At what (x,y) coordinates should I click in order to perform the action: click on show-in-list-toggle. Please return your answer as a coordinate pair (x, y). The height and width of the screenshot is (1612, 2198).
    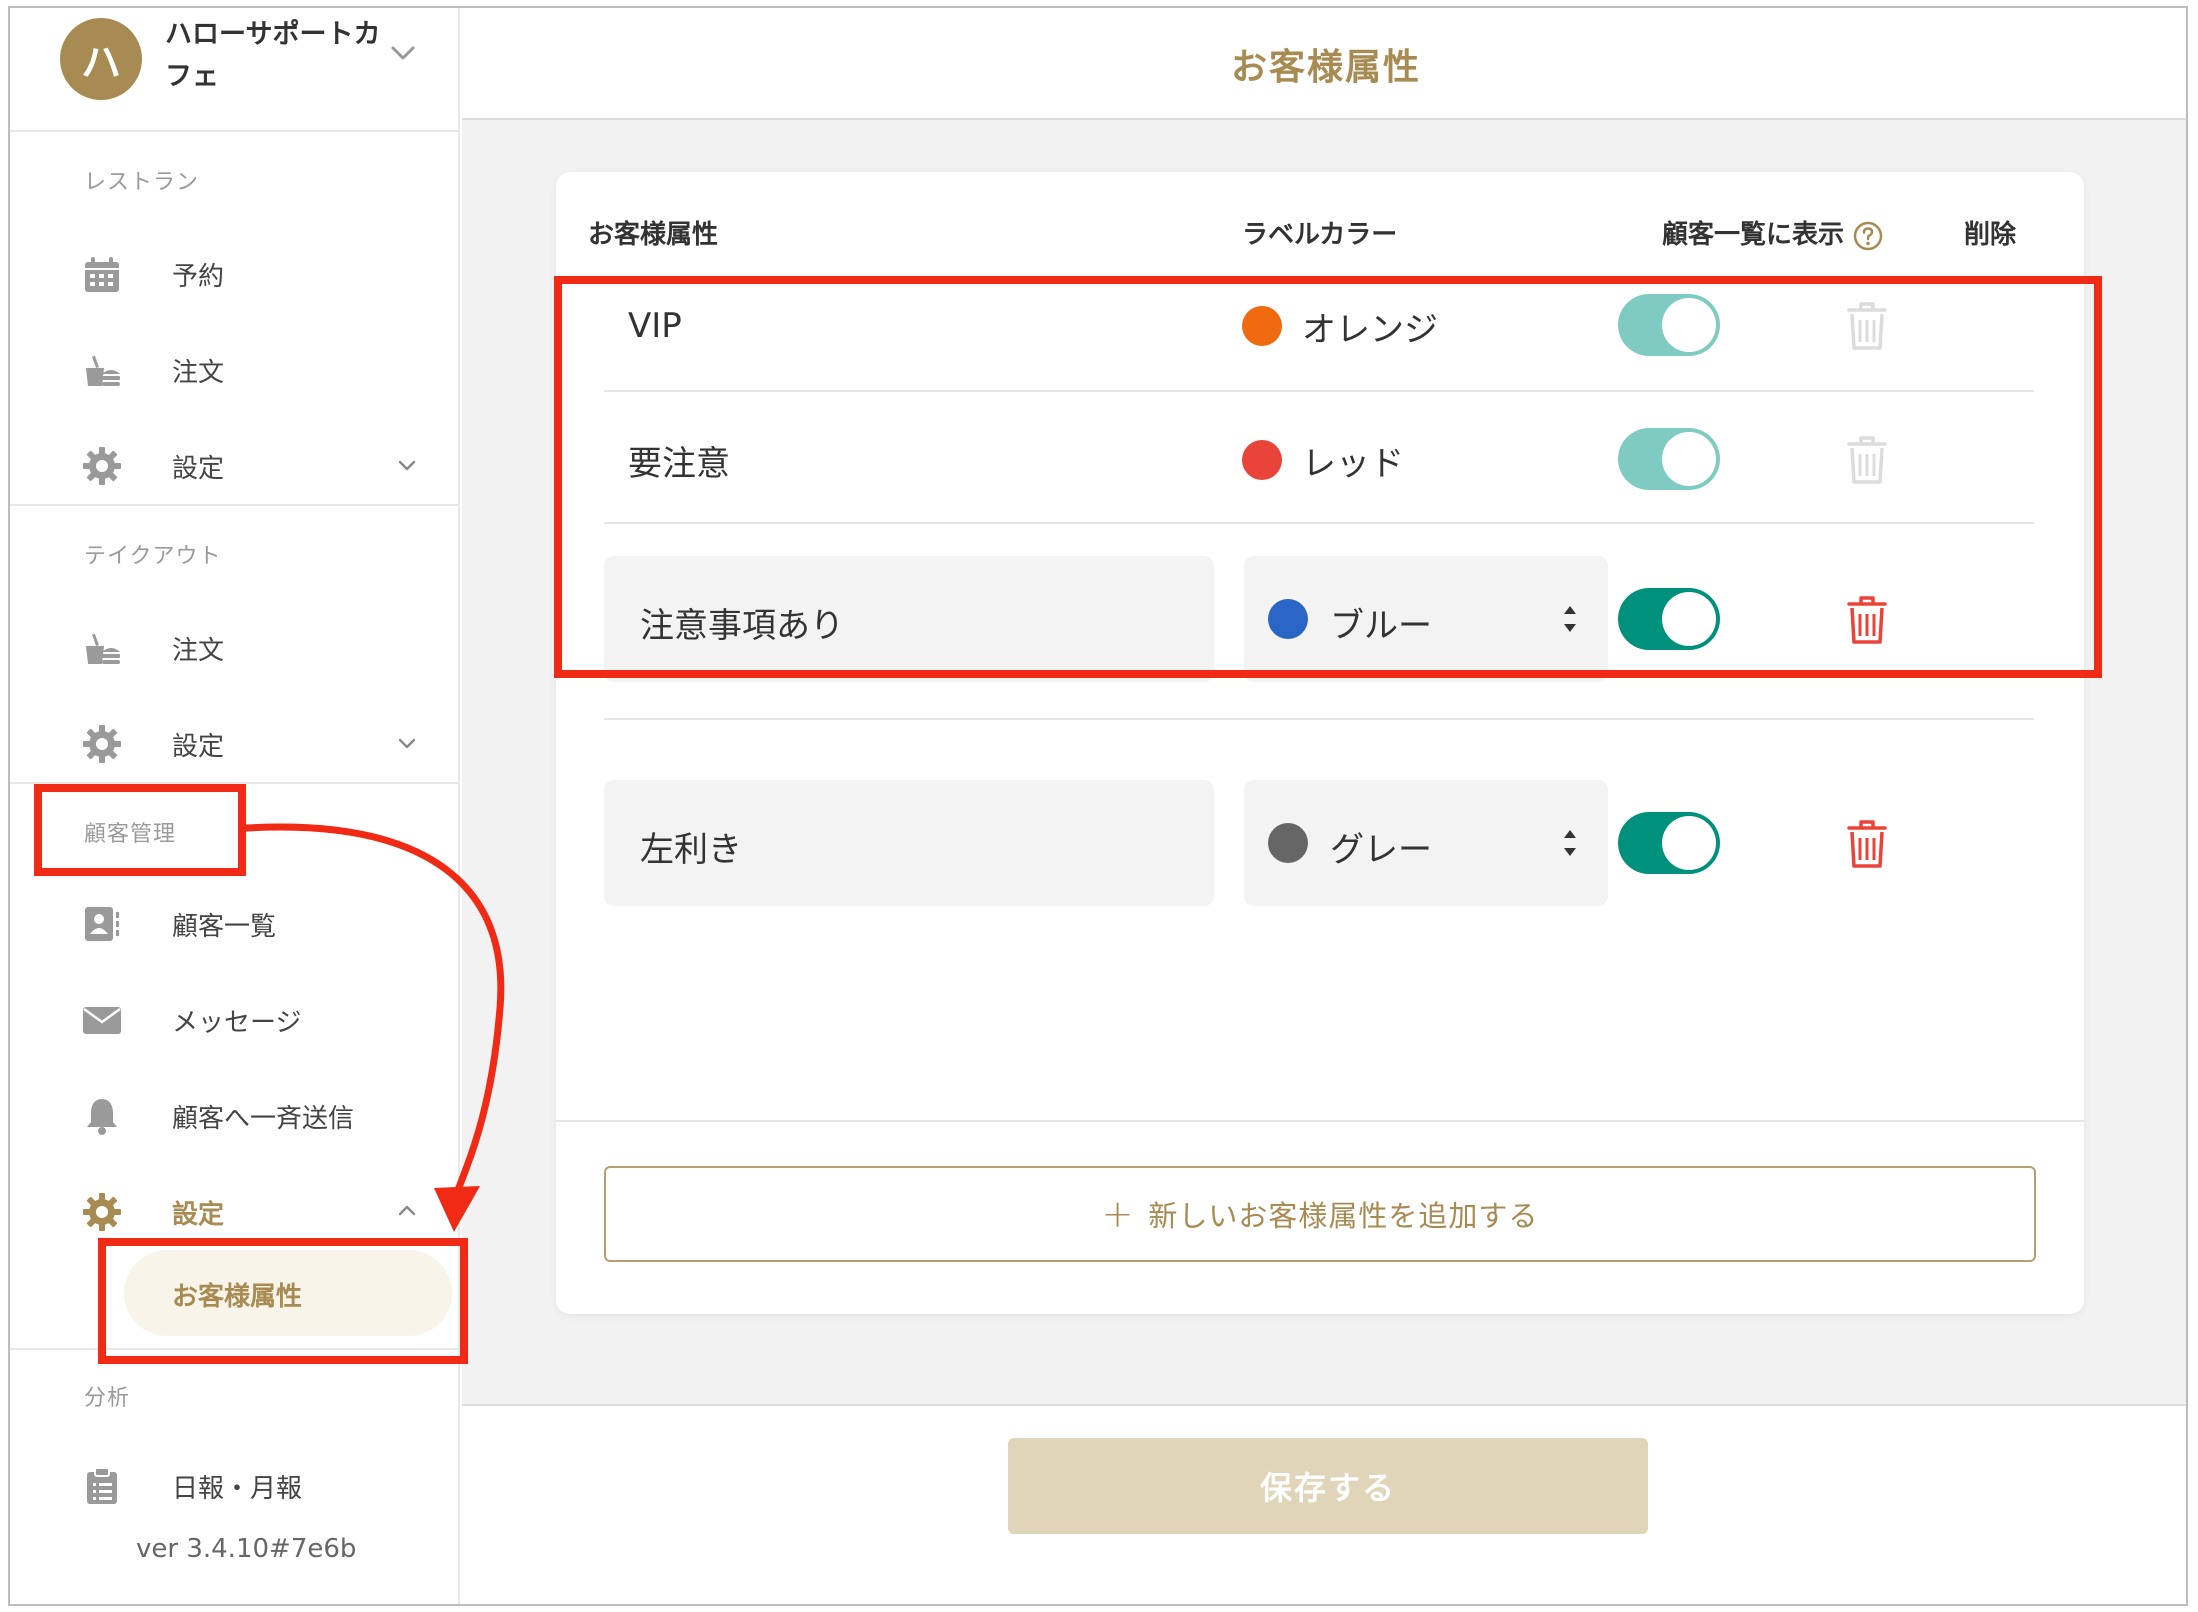
    Looking at the image, I should click on (1669, 843).